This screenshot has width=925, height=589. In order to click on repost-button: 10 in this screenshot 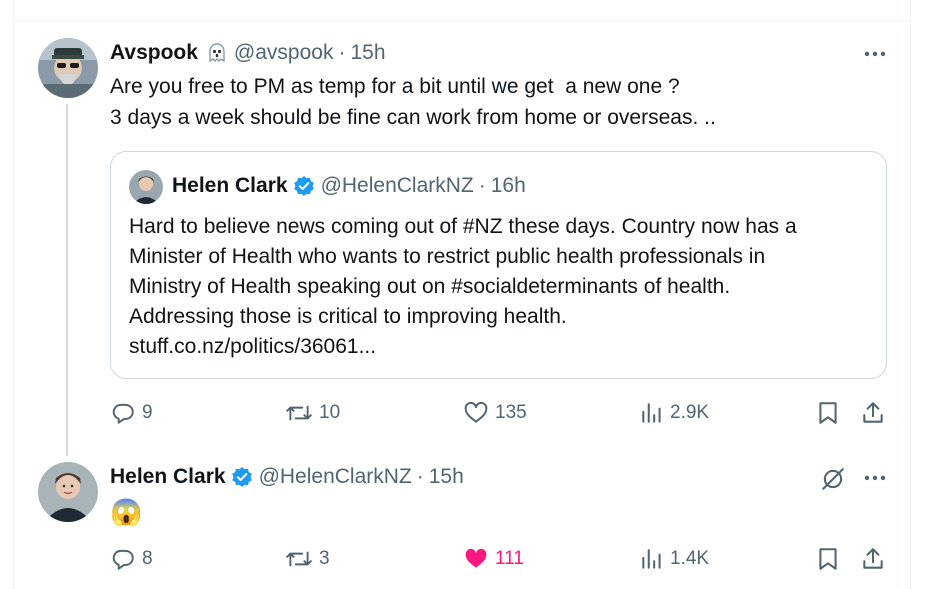, I will do `click(312, 413)`.